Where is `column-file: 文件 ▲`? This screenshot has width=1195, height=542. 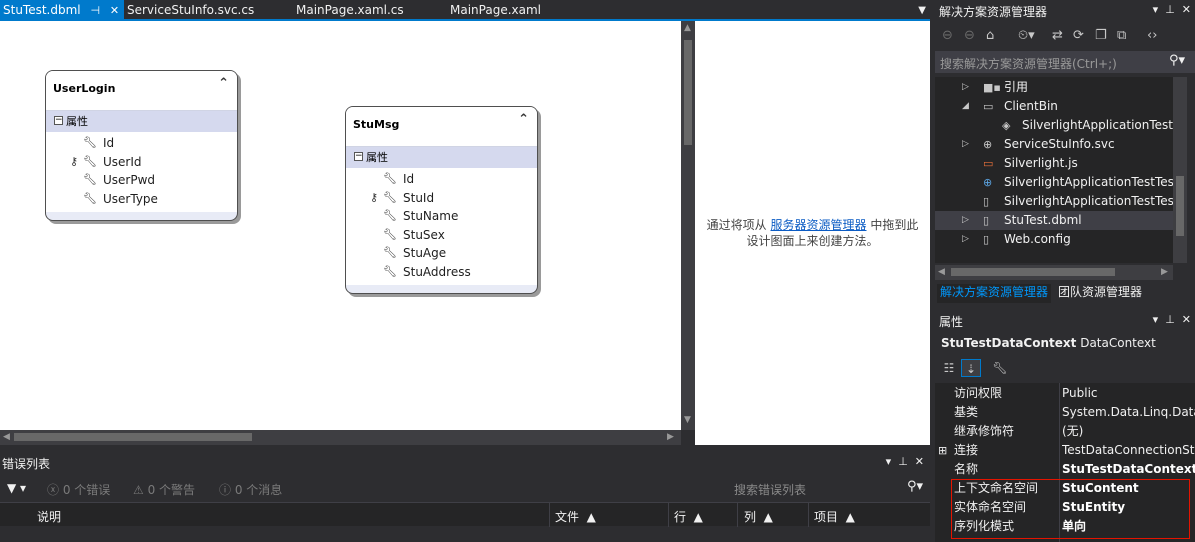
column-file: 文件 ▲ is located at coordinates (575, 516).